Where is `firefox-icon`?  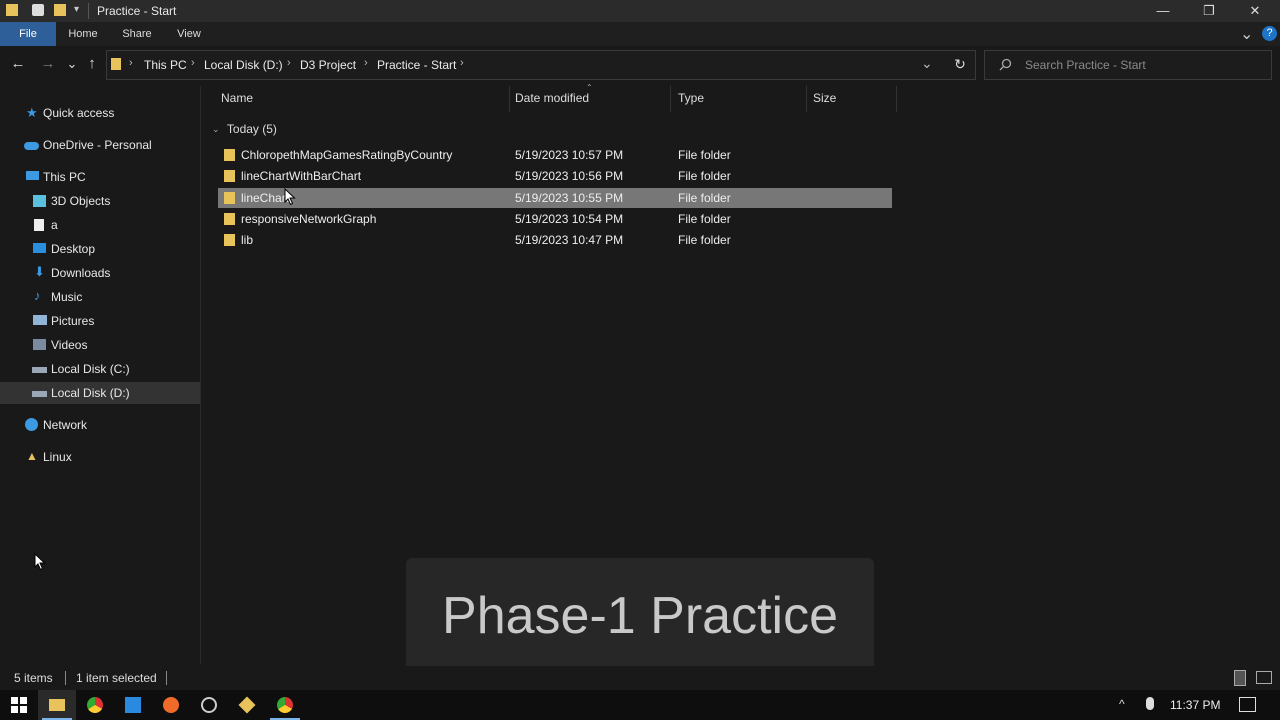
firefox-icon is located at coordinates (171, 705).